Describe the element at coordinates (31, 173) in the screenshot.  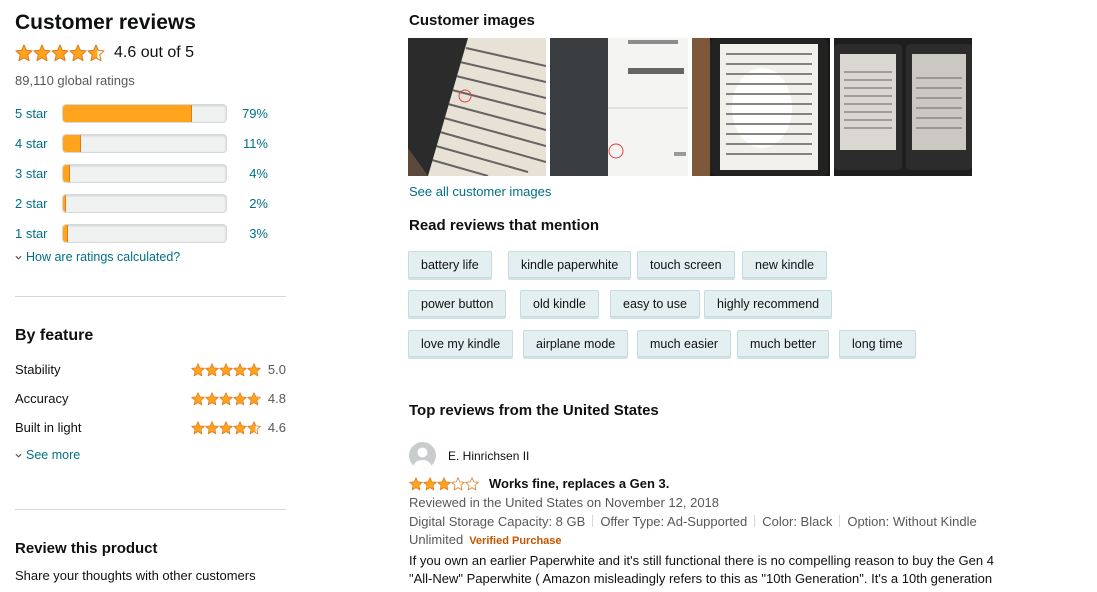
I see `histogram-star-label: 3 star` at that location.